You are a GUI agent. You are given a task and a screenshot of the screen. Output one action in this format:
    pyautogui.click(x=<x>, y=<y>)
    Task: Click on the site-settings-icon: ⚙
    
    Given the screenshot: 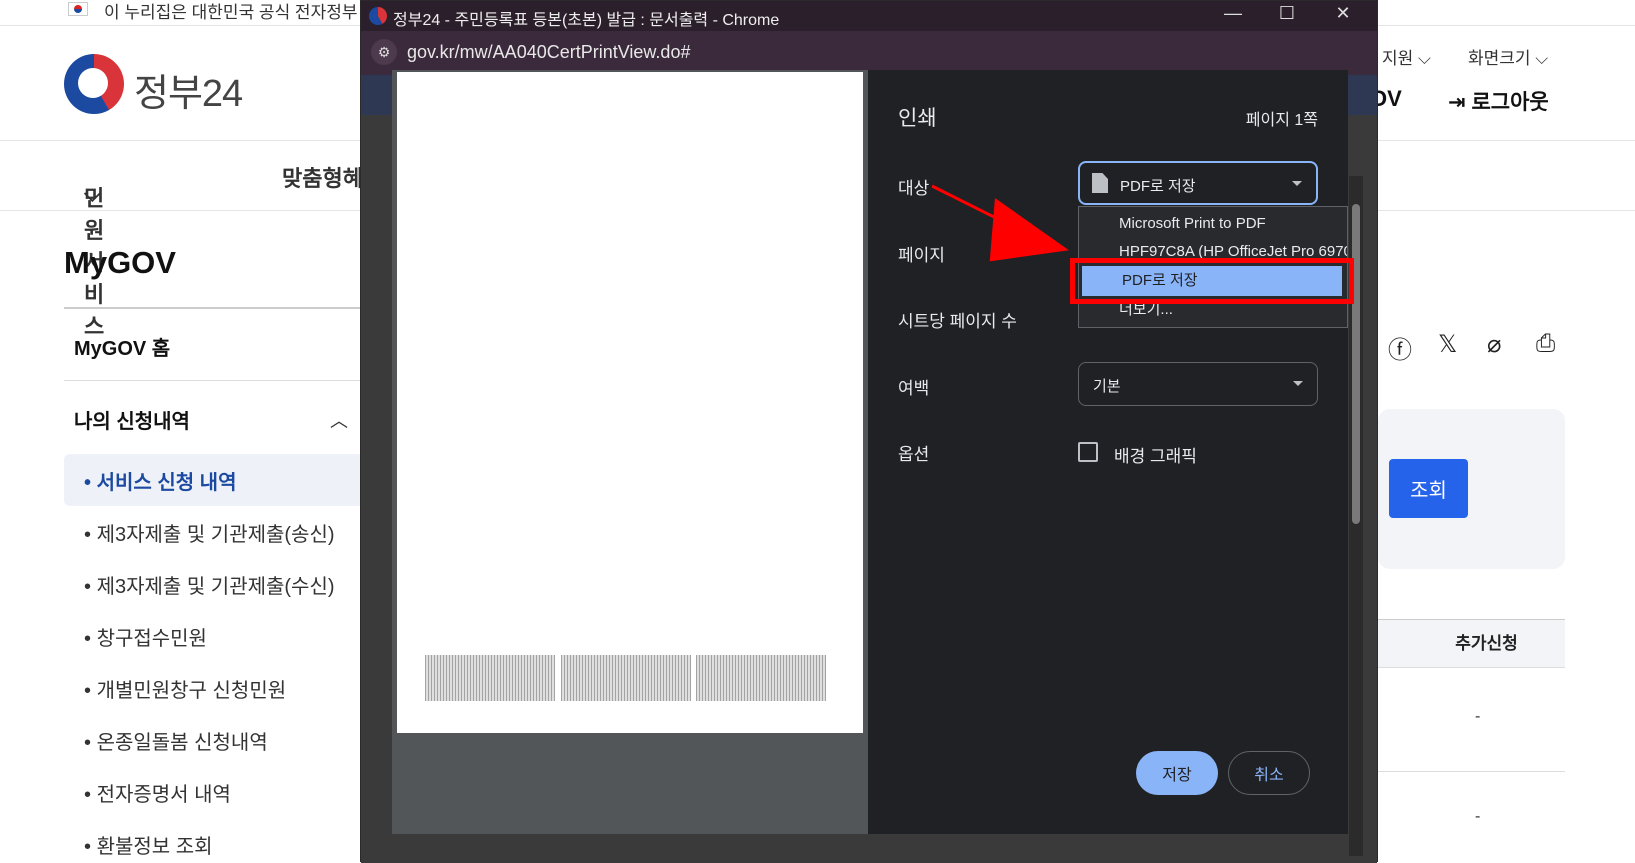 What is the action you would take?
    pyautogui.click(x=384, y=52)
    